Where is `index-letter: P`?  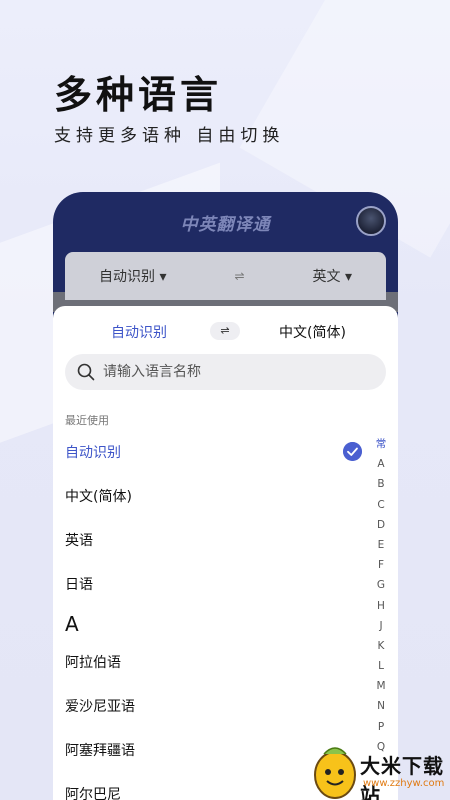
index-letter: P is located at coordinates (381, 727).